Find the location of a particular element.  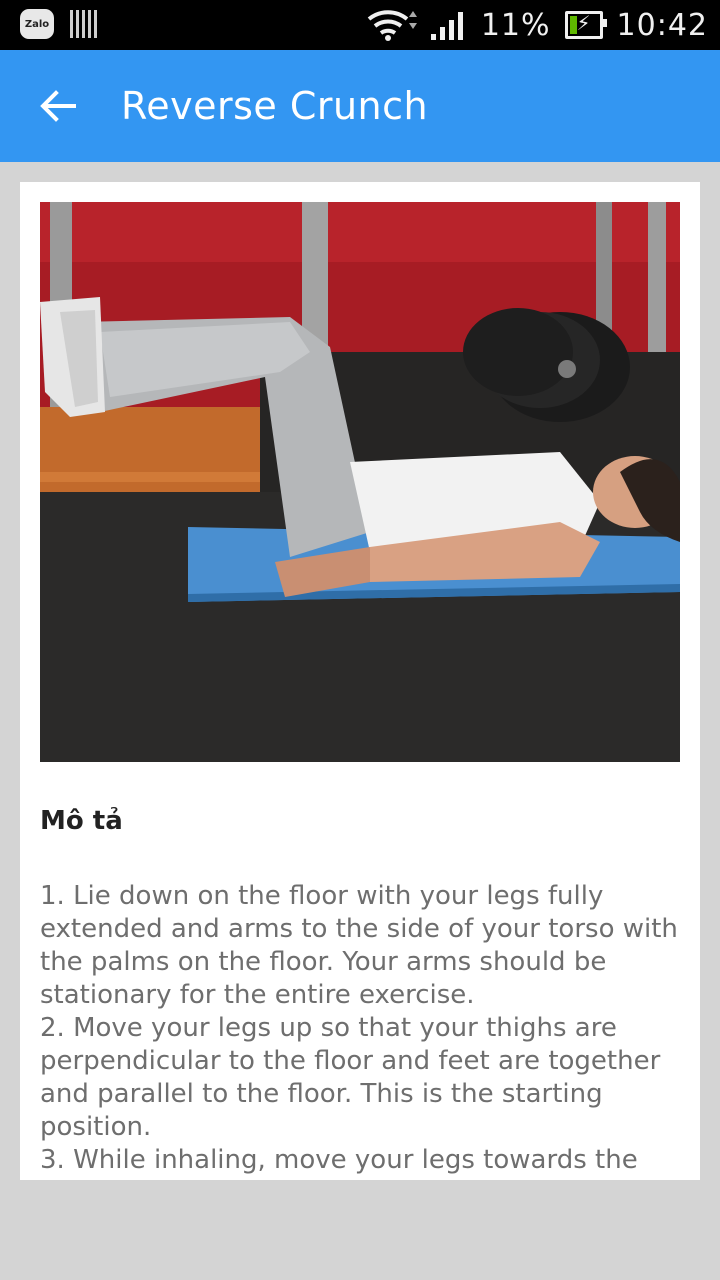

app-bar: Reverse Crunch is located at coordinates (360, 106).